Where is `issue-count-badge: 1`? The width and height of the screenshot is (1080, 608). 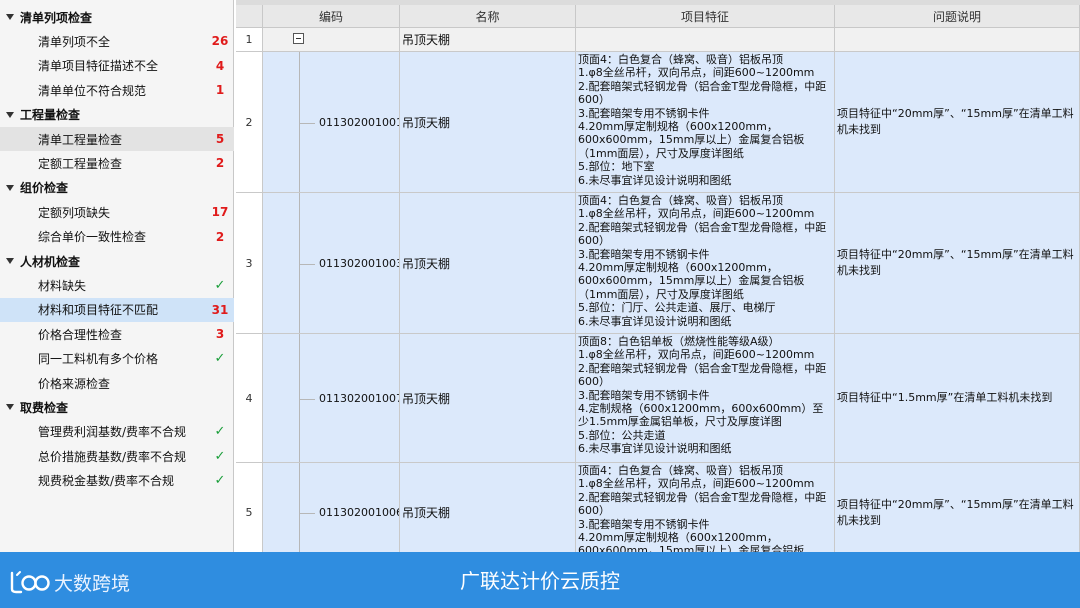
issue-count-badge: 1 is located at coordinates (220, 90).